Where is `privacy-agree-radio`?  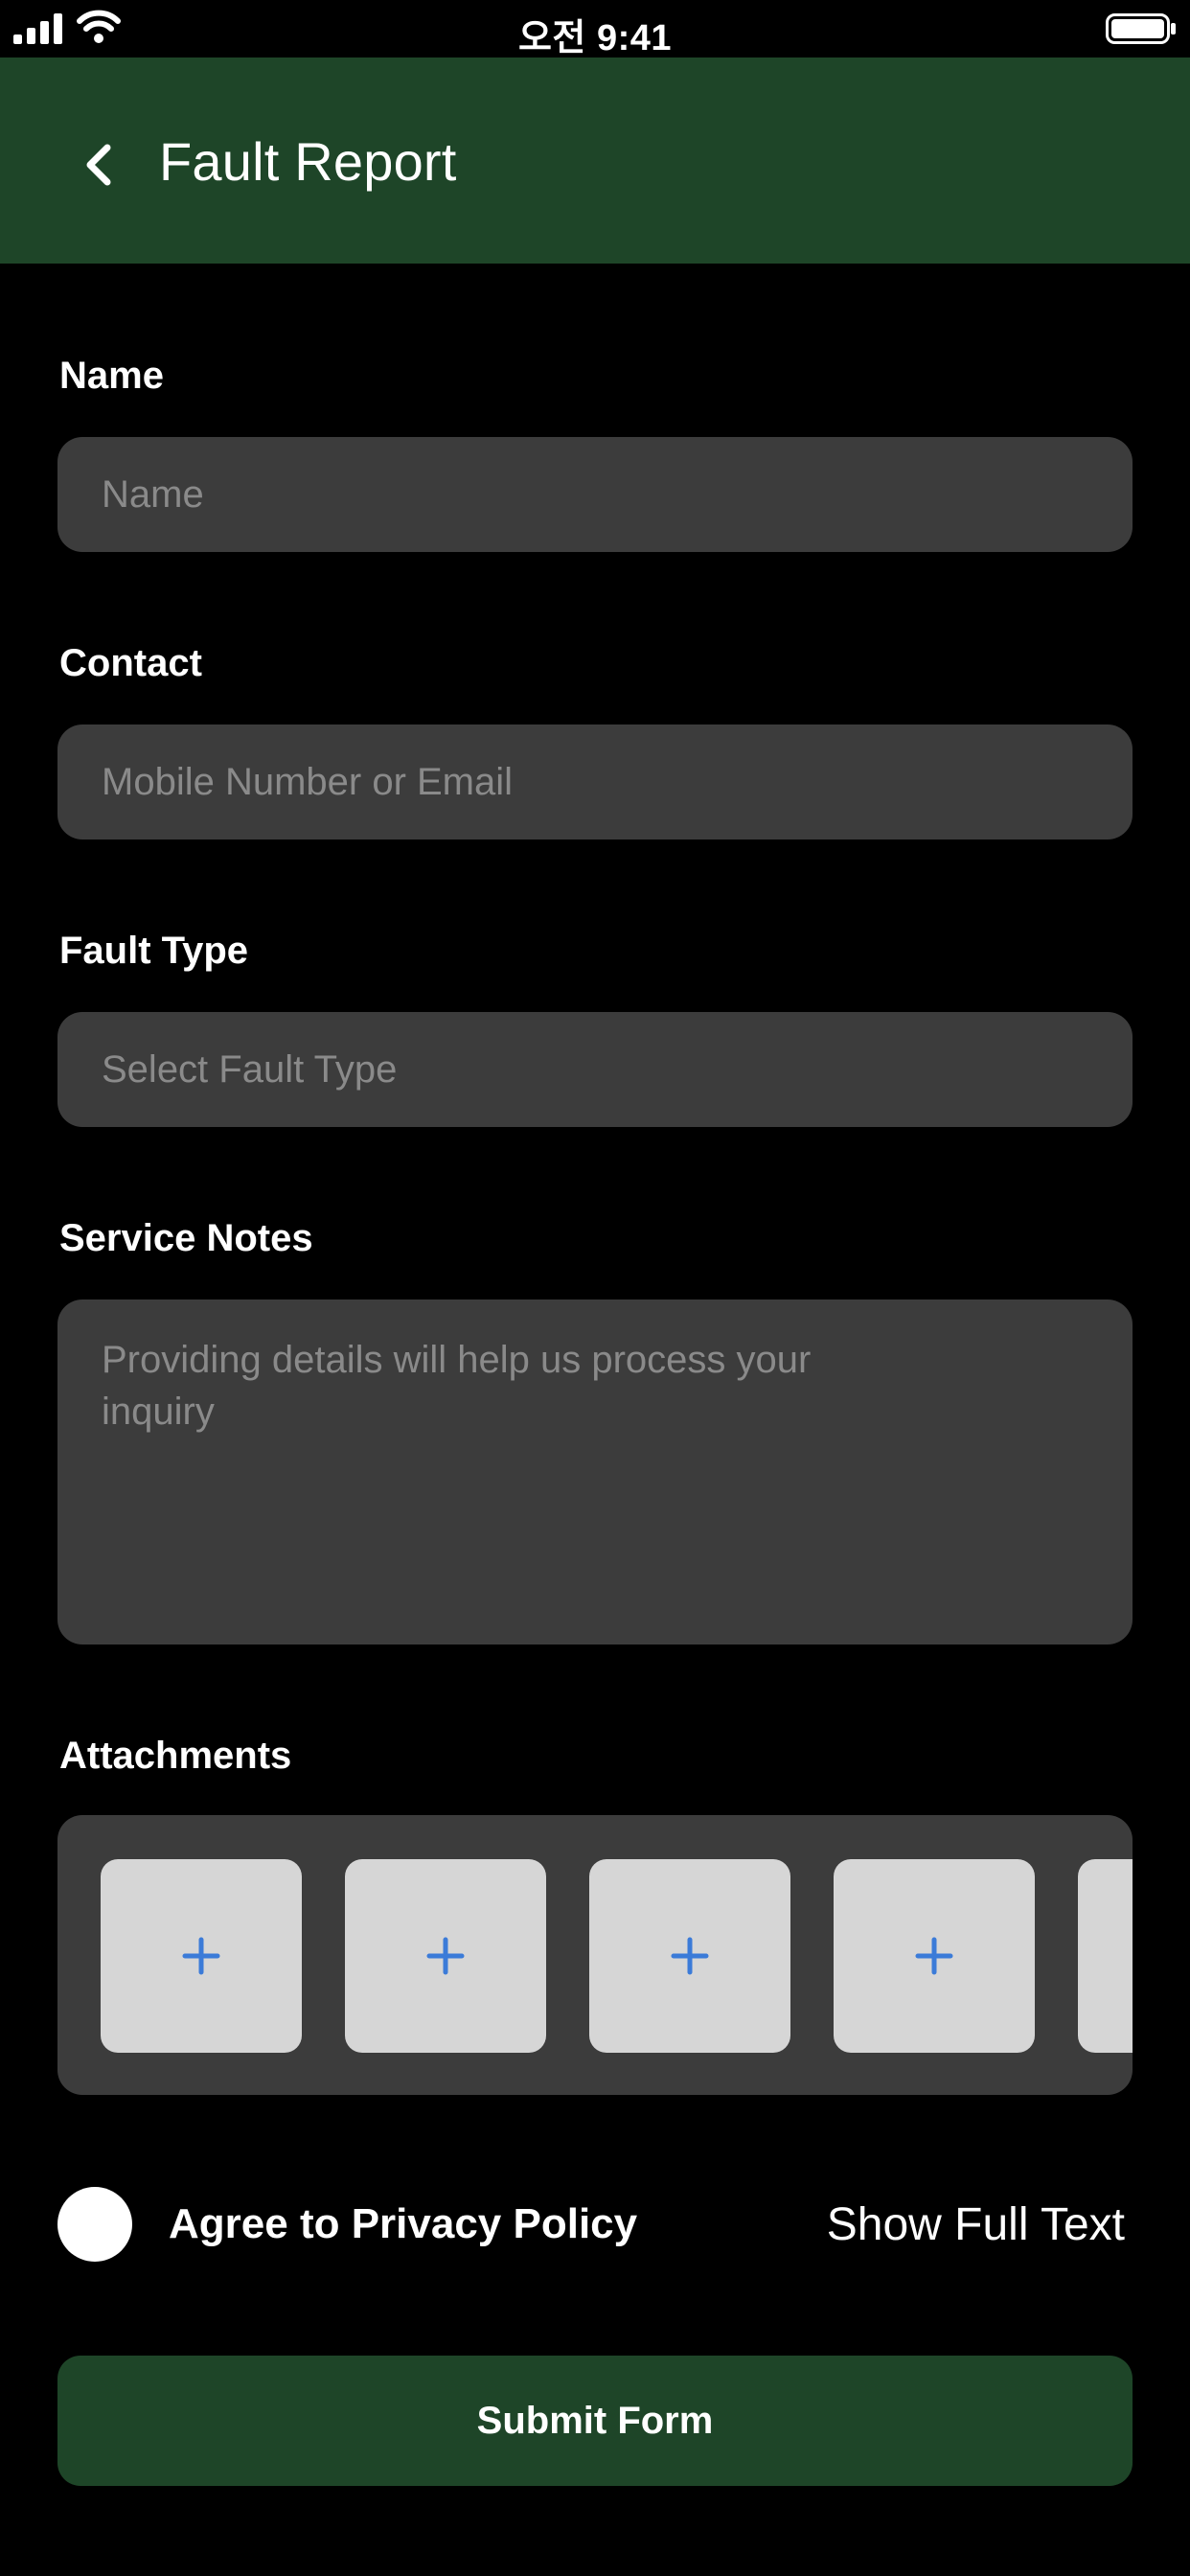
privacy-agree-radio is located at coordinates (95, 2225).